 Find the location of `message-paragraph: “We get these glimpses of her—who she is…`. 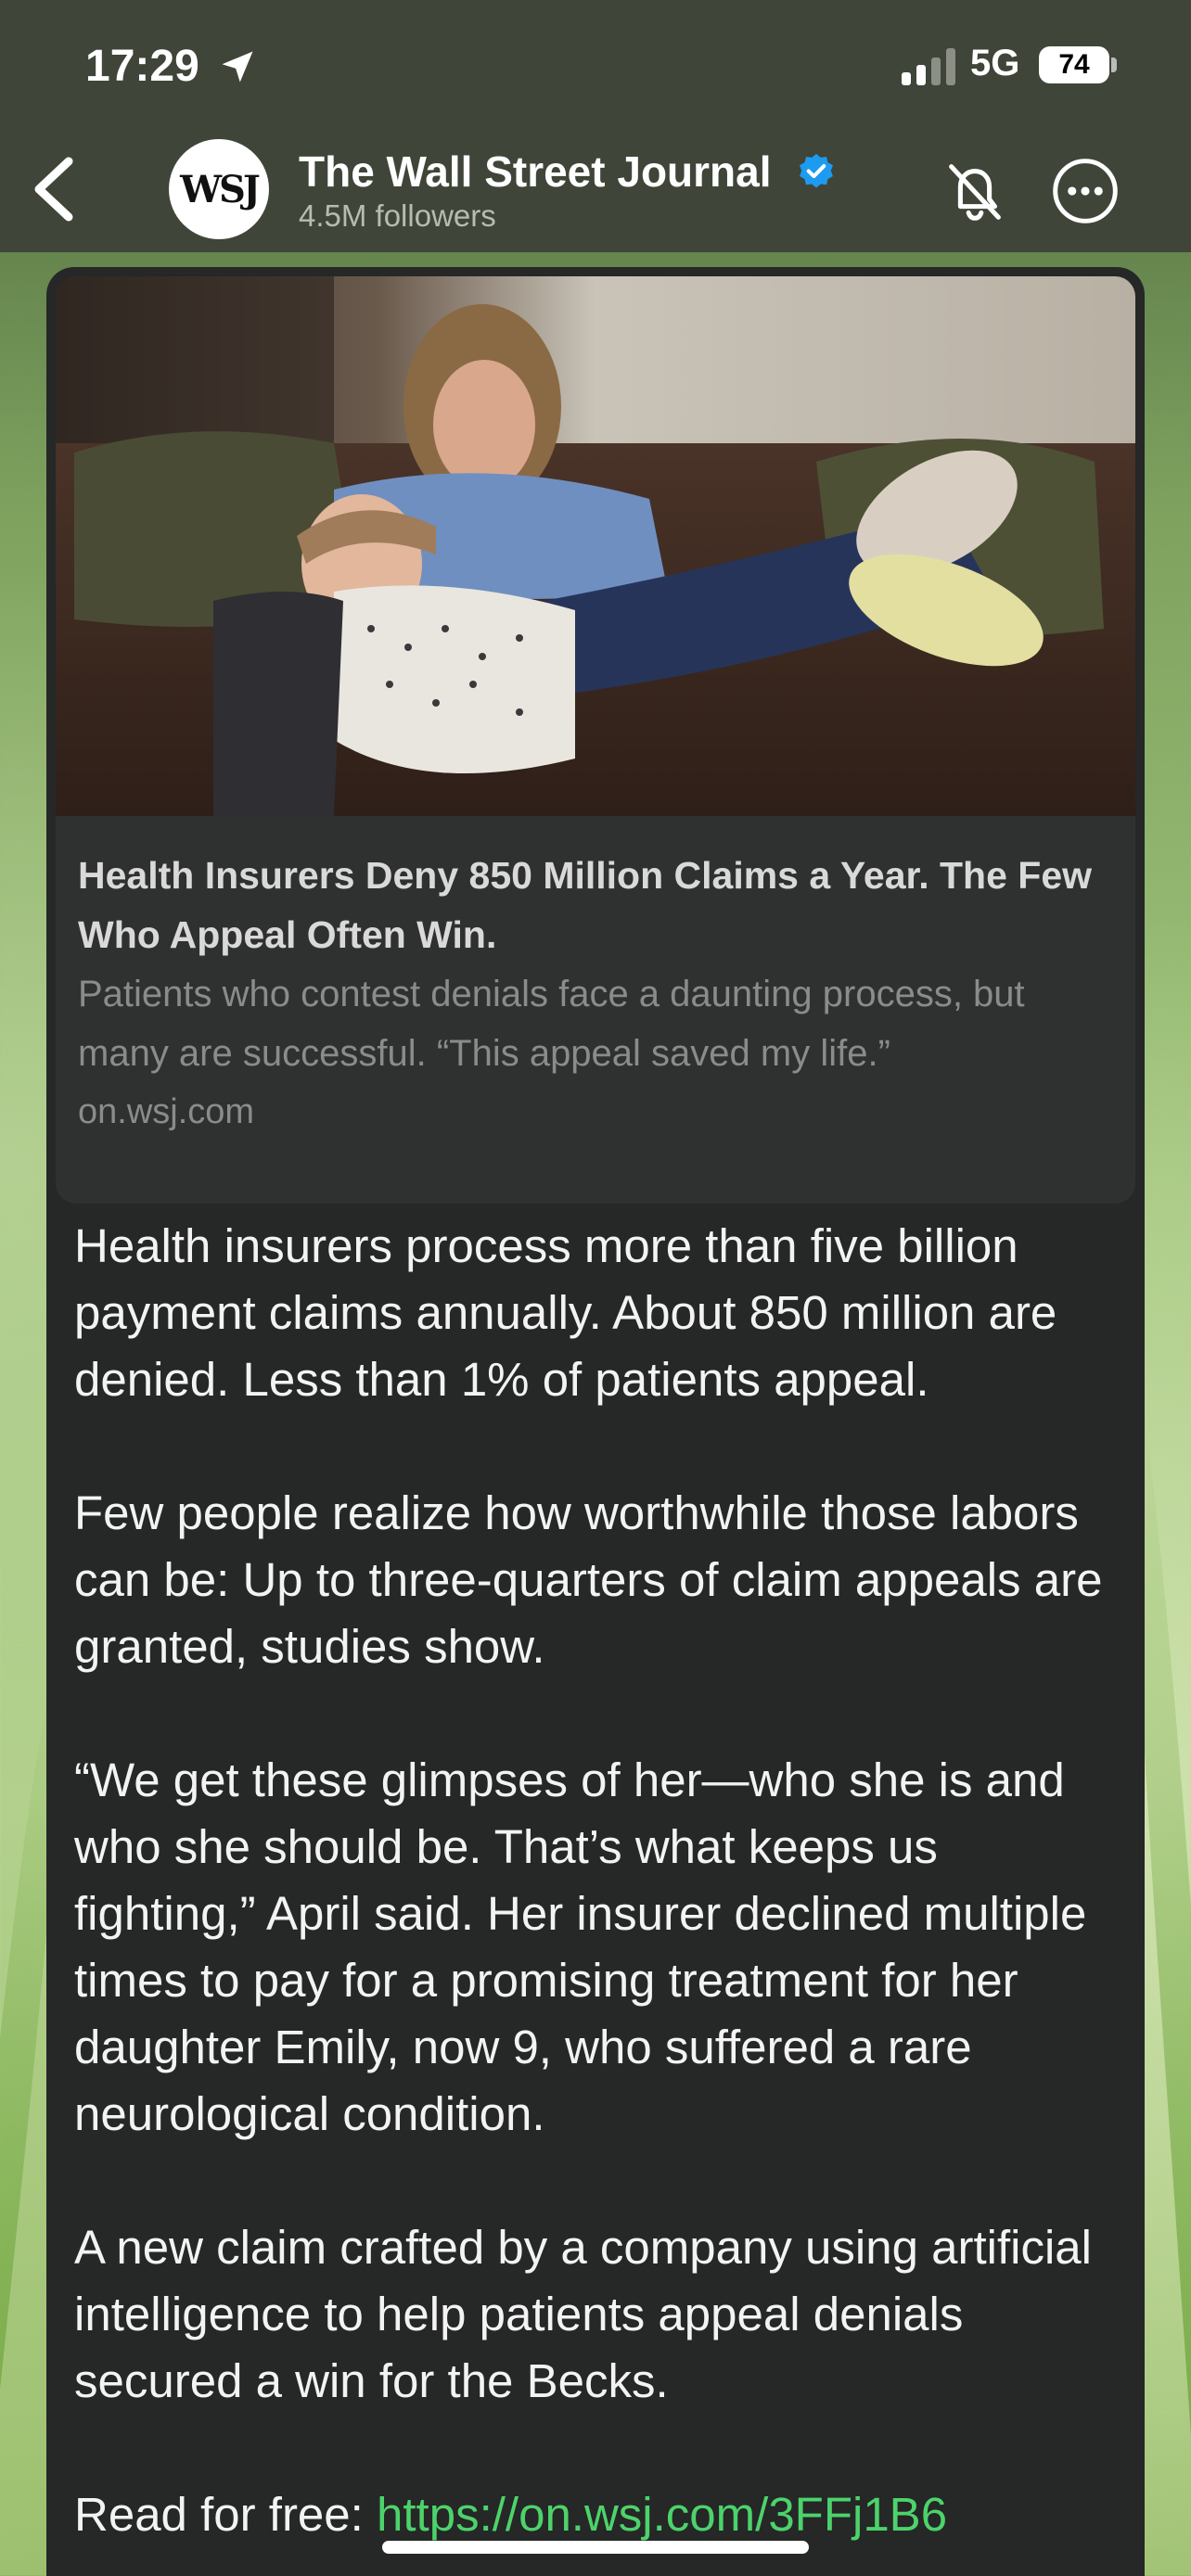

message-paragraph: “We get these glimpses of her—who she is… is located at coordinates (580, 1946).